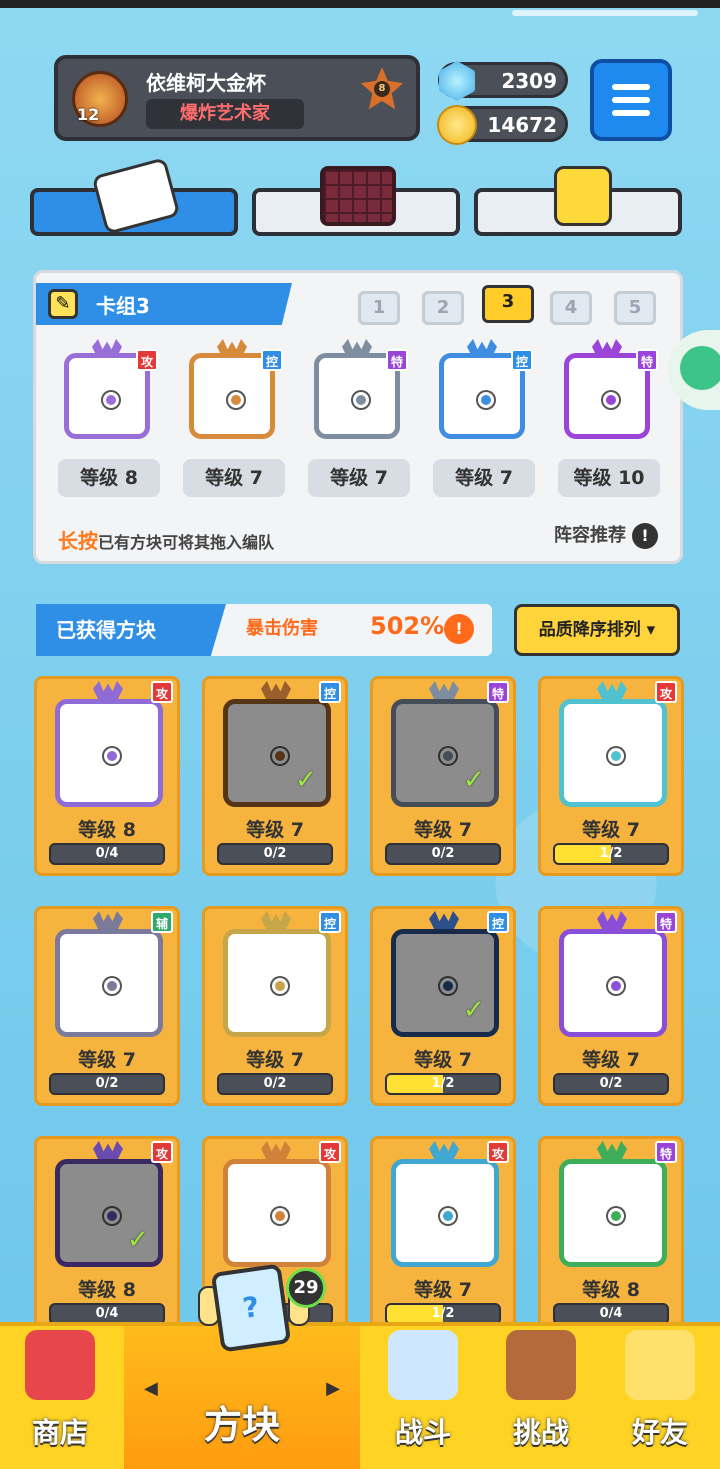  What do you see at coordinates (597, 630) in the screenshot?
I see `sort-dropdown: 品质降序排列 ▾` at bounding box center [597, 630].